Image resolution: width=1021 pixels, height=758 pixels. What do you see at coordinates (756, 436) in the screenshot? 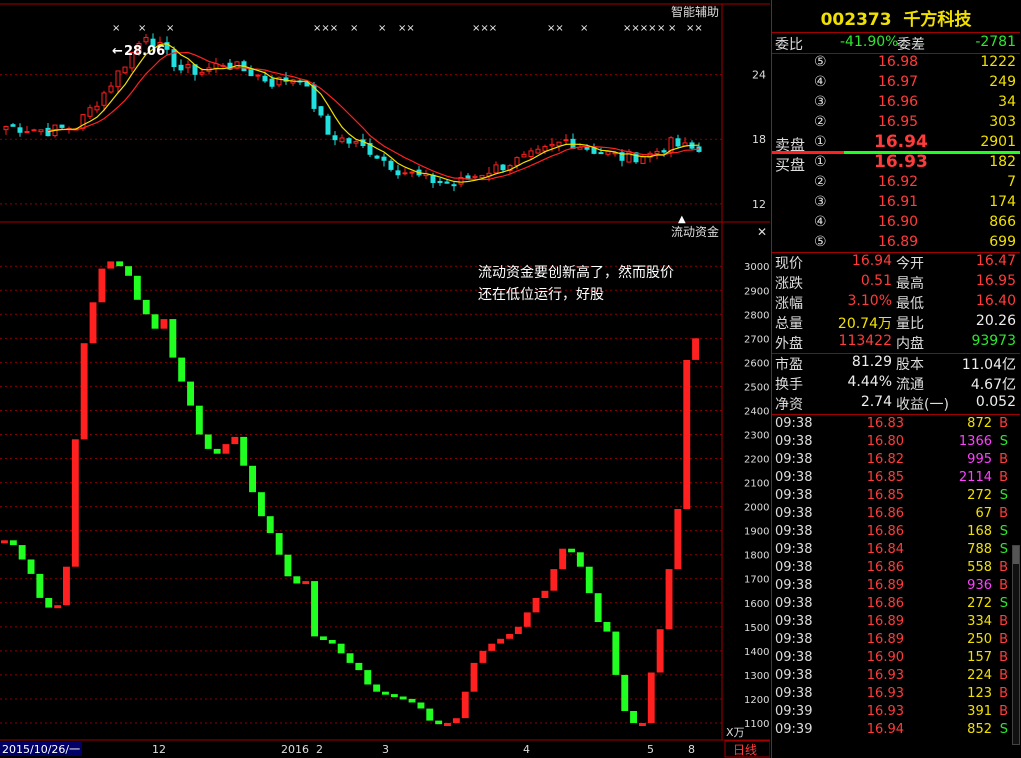
I see `fund-tick: 2300` at bounding box center [756, 436].